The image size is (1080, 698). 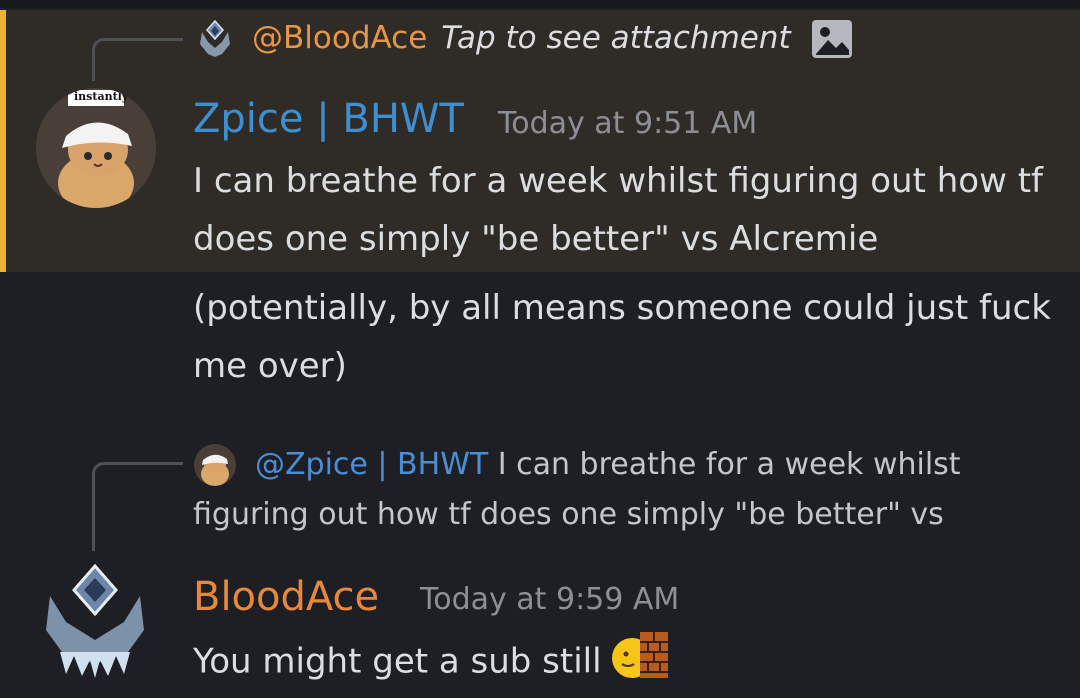 What do you see at coordinates (101, 96) in the screenshot?
I see `avatar-caption: instantly` at bounding box center [101, 96].